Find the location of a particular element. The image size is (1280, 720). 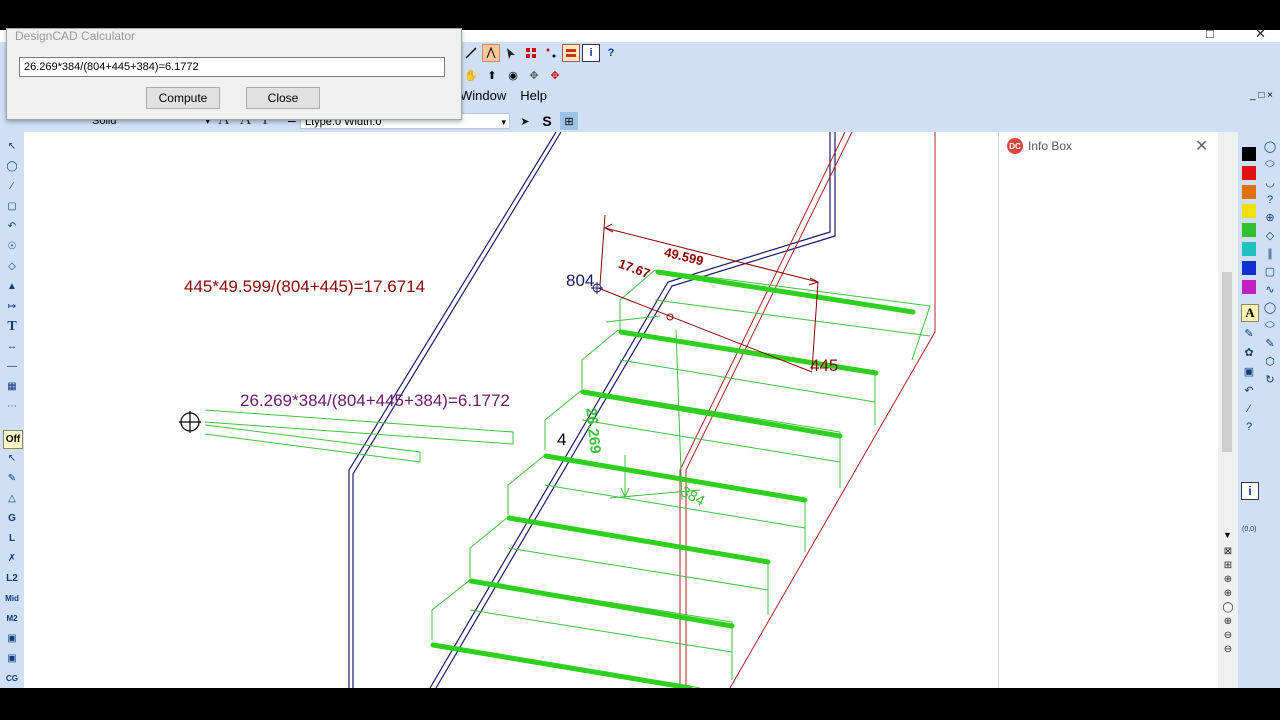

scrollbar-thumb is located at coordinates (1227, 362).